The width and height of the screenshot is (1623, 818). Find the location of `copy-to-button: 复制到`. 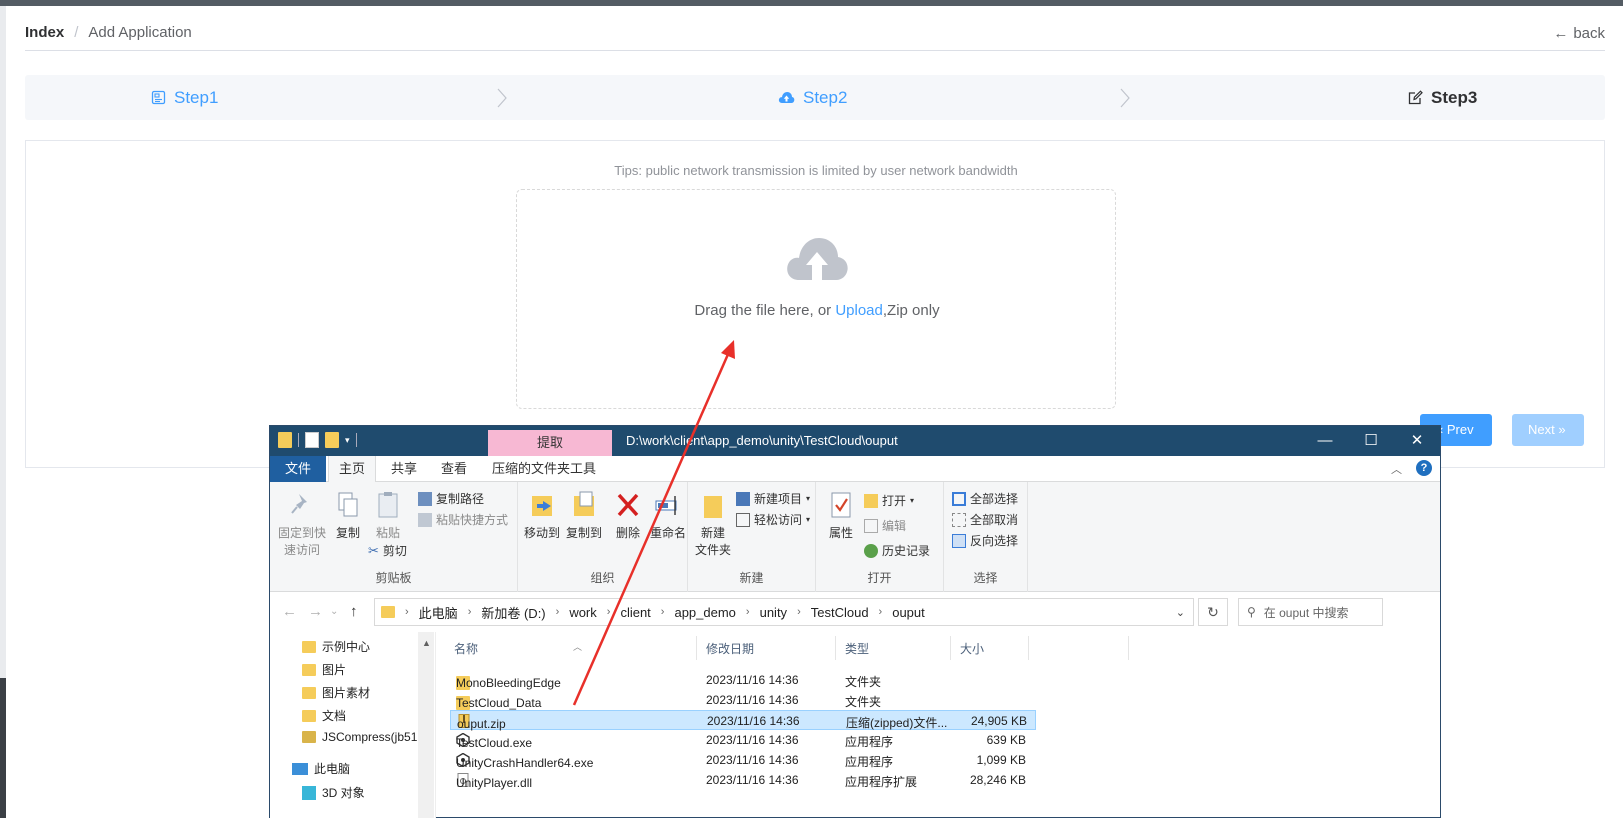

copy-to-button: 复制到 is located at coordinates (584, 515).